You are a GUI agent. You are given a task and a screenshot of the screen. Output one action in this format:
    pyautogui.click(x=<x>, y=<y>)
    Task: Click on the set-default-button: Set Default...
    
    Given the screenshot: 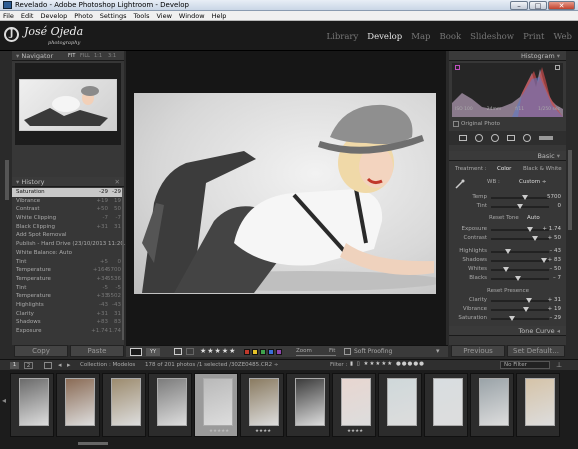 What is the action you would take?
    pyautogui.click(x=536, y=351)
    